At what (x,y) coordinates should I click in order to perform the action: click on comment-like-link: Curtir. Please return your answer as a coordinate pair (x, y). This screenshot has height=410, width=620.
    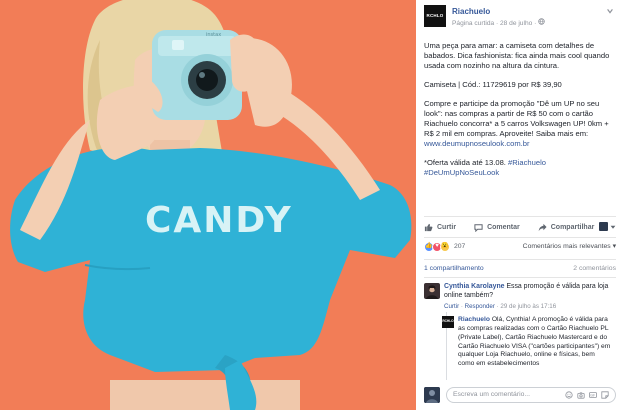
    Looking at the image, I should click on (451, 306).